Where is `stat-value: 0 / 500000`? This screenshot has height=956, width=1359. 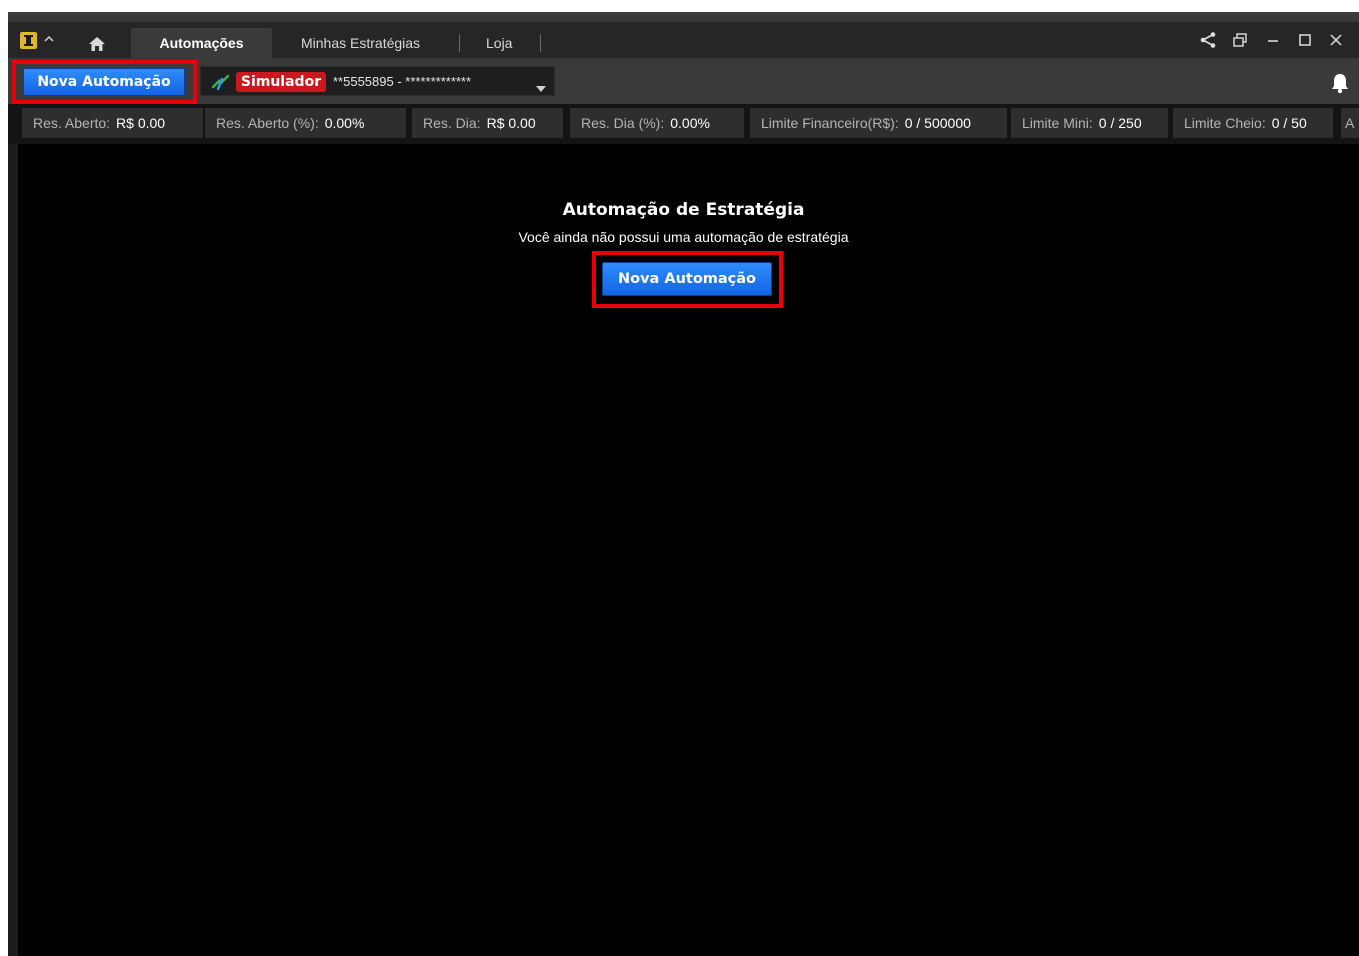
stat-value: 0 / 500000 is located at coordinates (937, 123).